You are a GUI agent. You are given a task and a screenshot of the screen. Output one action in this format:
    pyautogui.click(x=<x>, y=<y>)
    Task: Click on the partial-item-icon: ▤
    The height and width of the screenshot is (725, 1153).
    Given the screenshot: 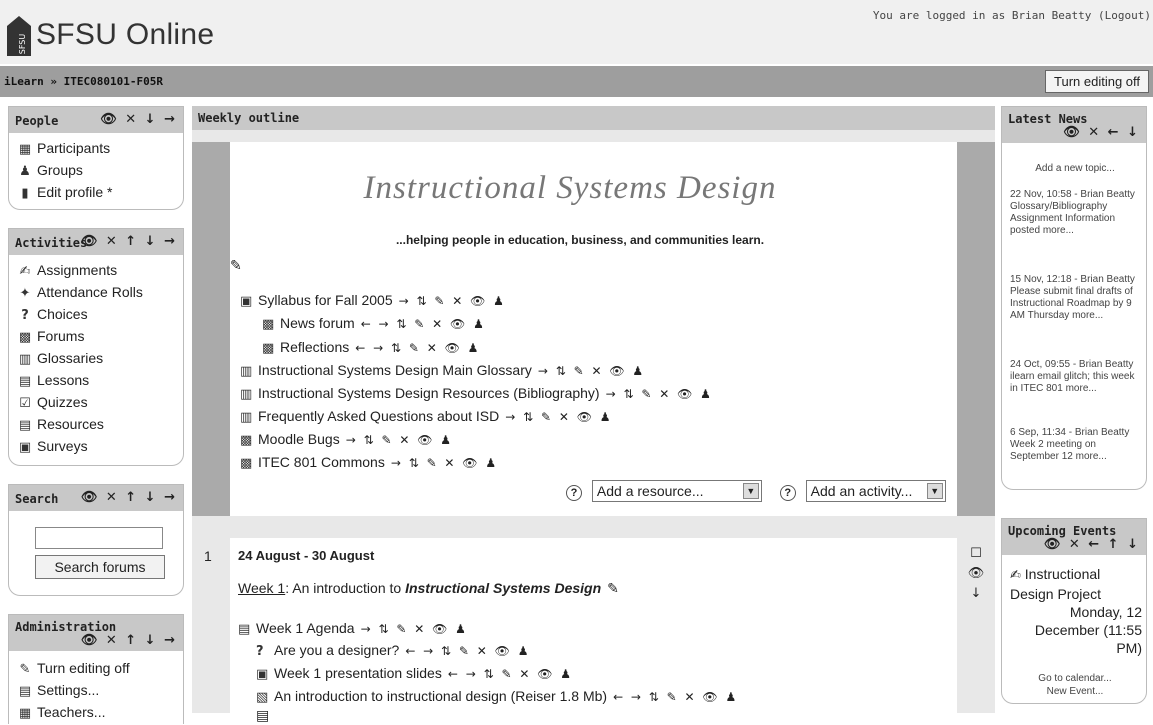 What is the action you would take?
    pyautogui.click(x=263, y=716)
    